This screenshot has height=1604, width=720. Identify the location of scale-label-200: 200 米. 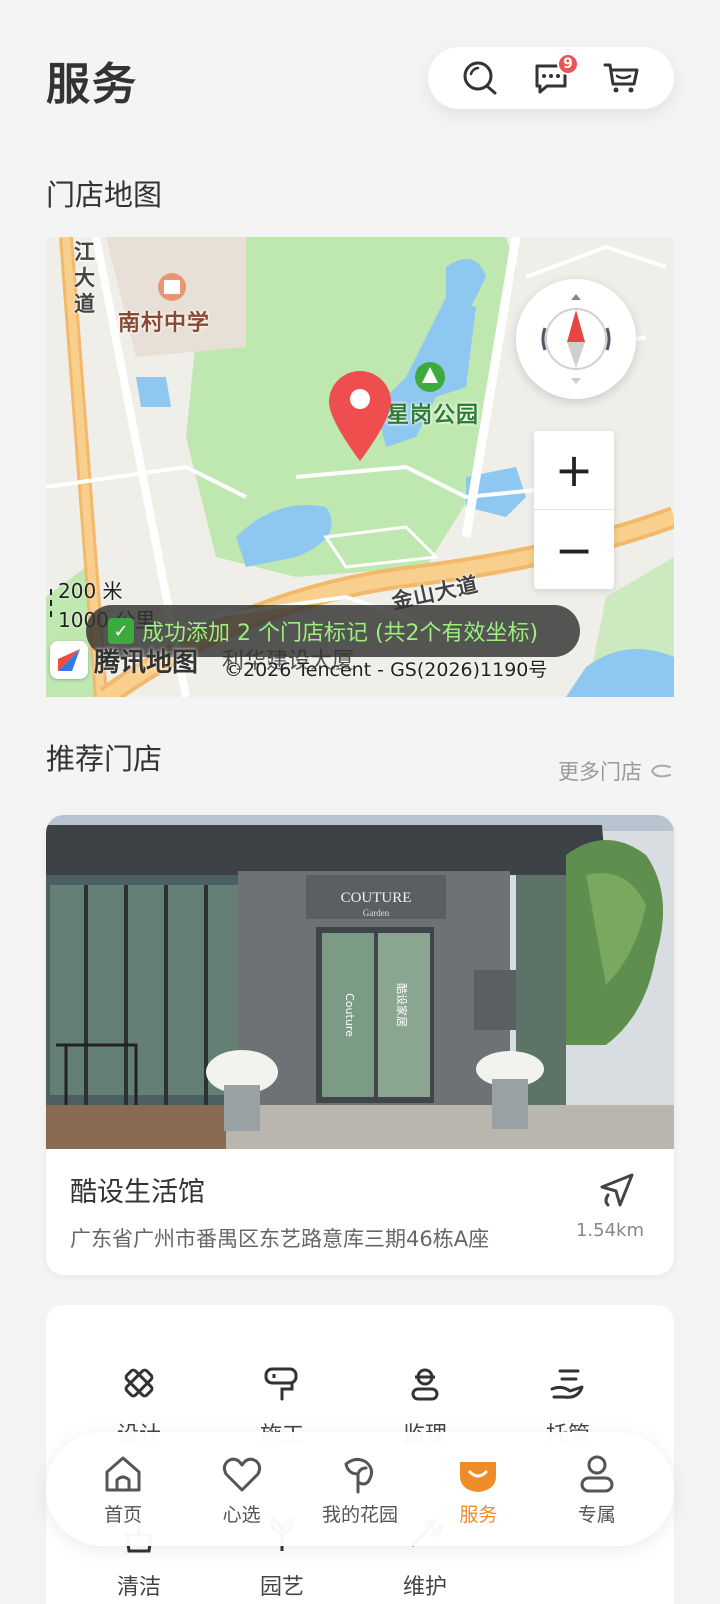
(90, 591).